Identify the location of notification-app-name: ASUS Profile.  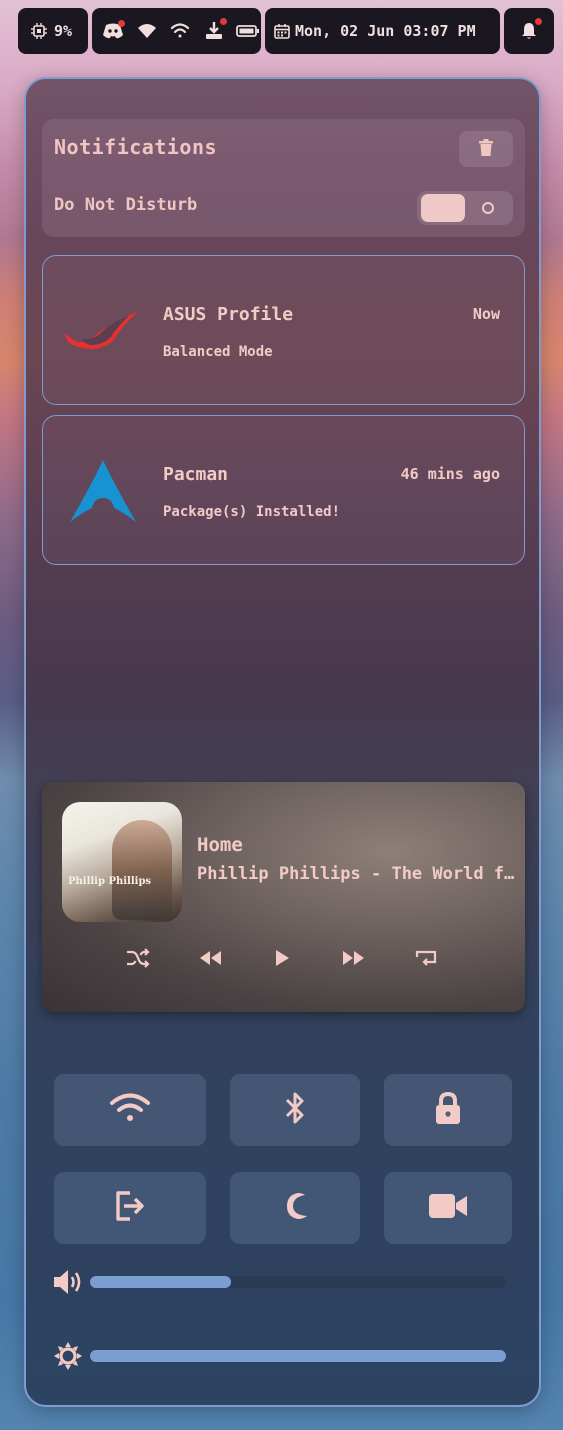
(228, 314).